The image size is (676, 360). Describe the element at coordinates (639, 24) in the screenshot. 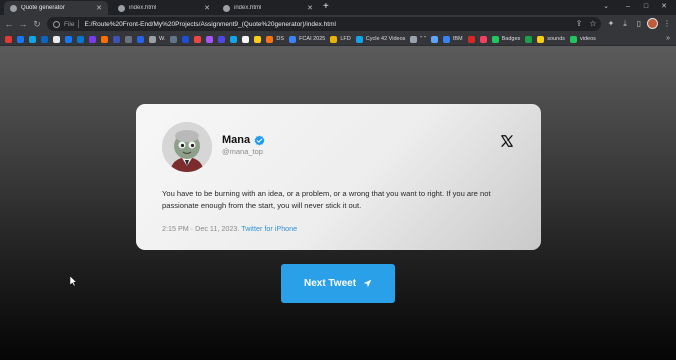

I see `side-panel-icon: ▯` at that location.